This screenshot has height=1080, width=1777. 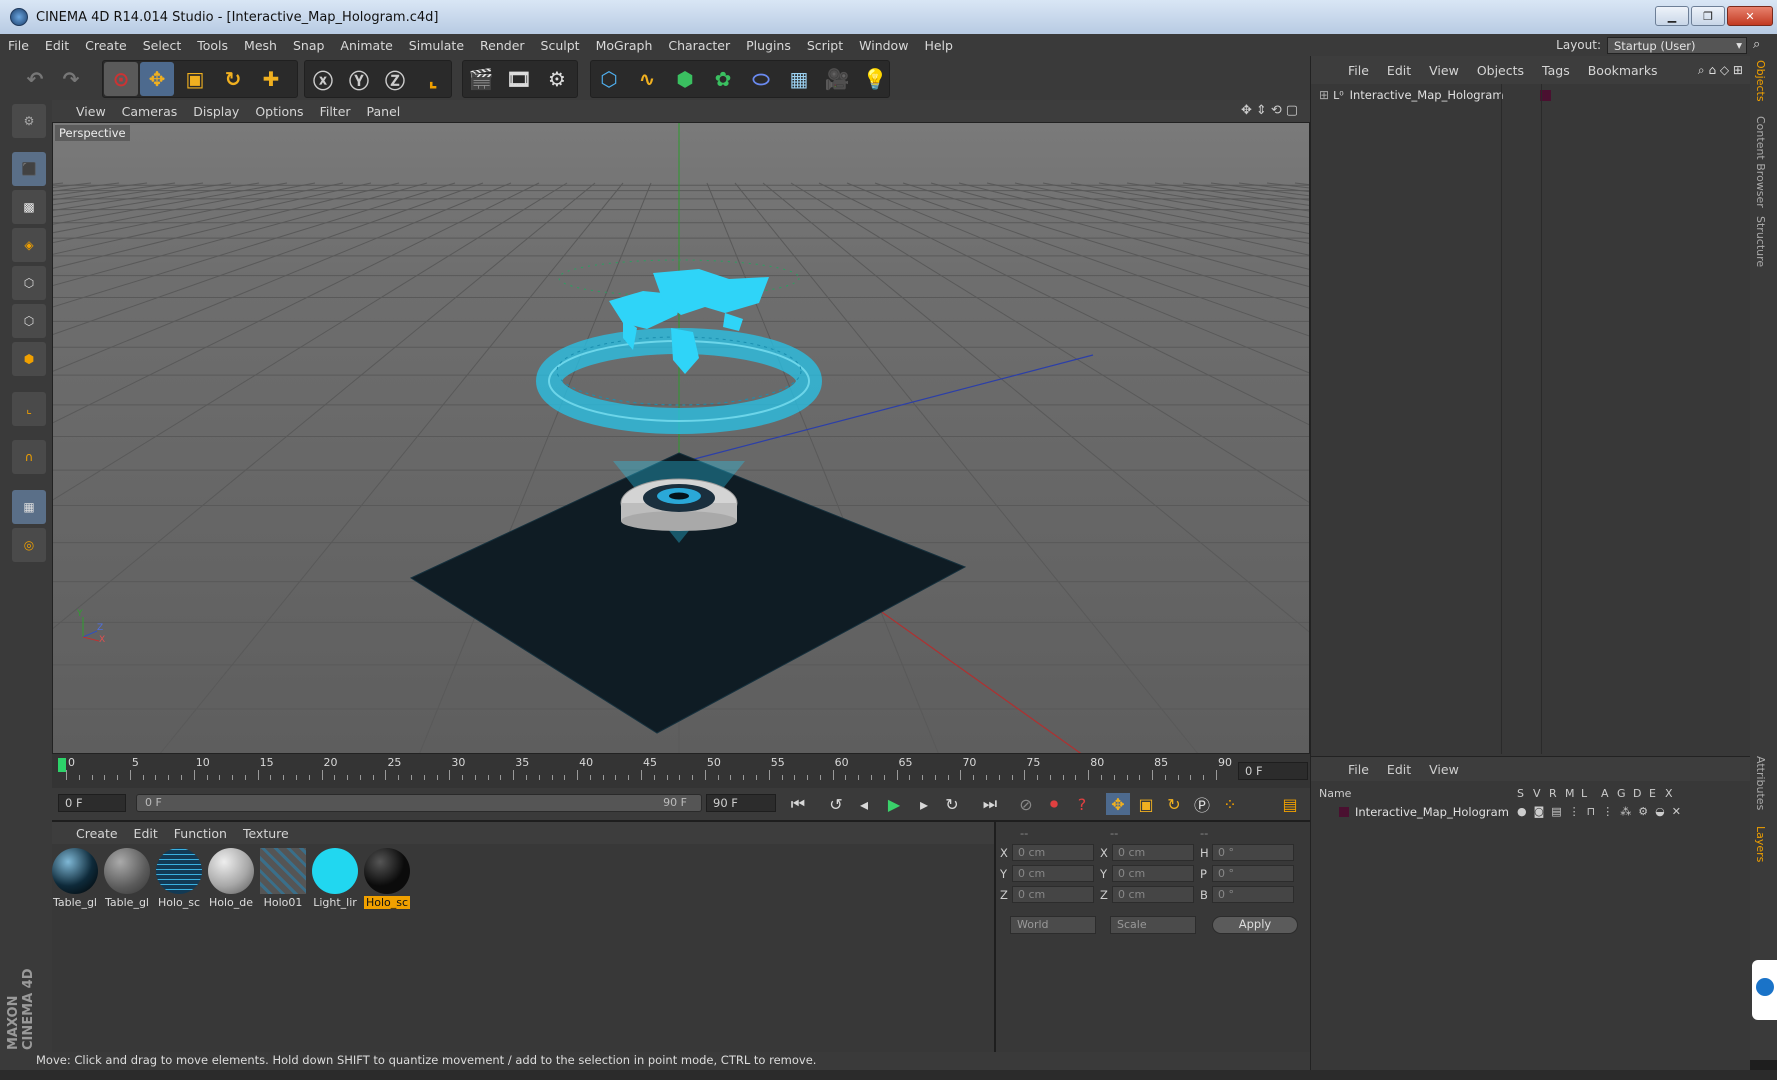 I want to click on tab-layers: Layers, so click(x=1760, y=844).